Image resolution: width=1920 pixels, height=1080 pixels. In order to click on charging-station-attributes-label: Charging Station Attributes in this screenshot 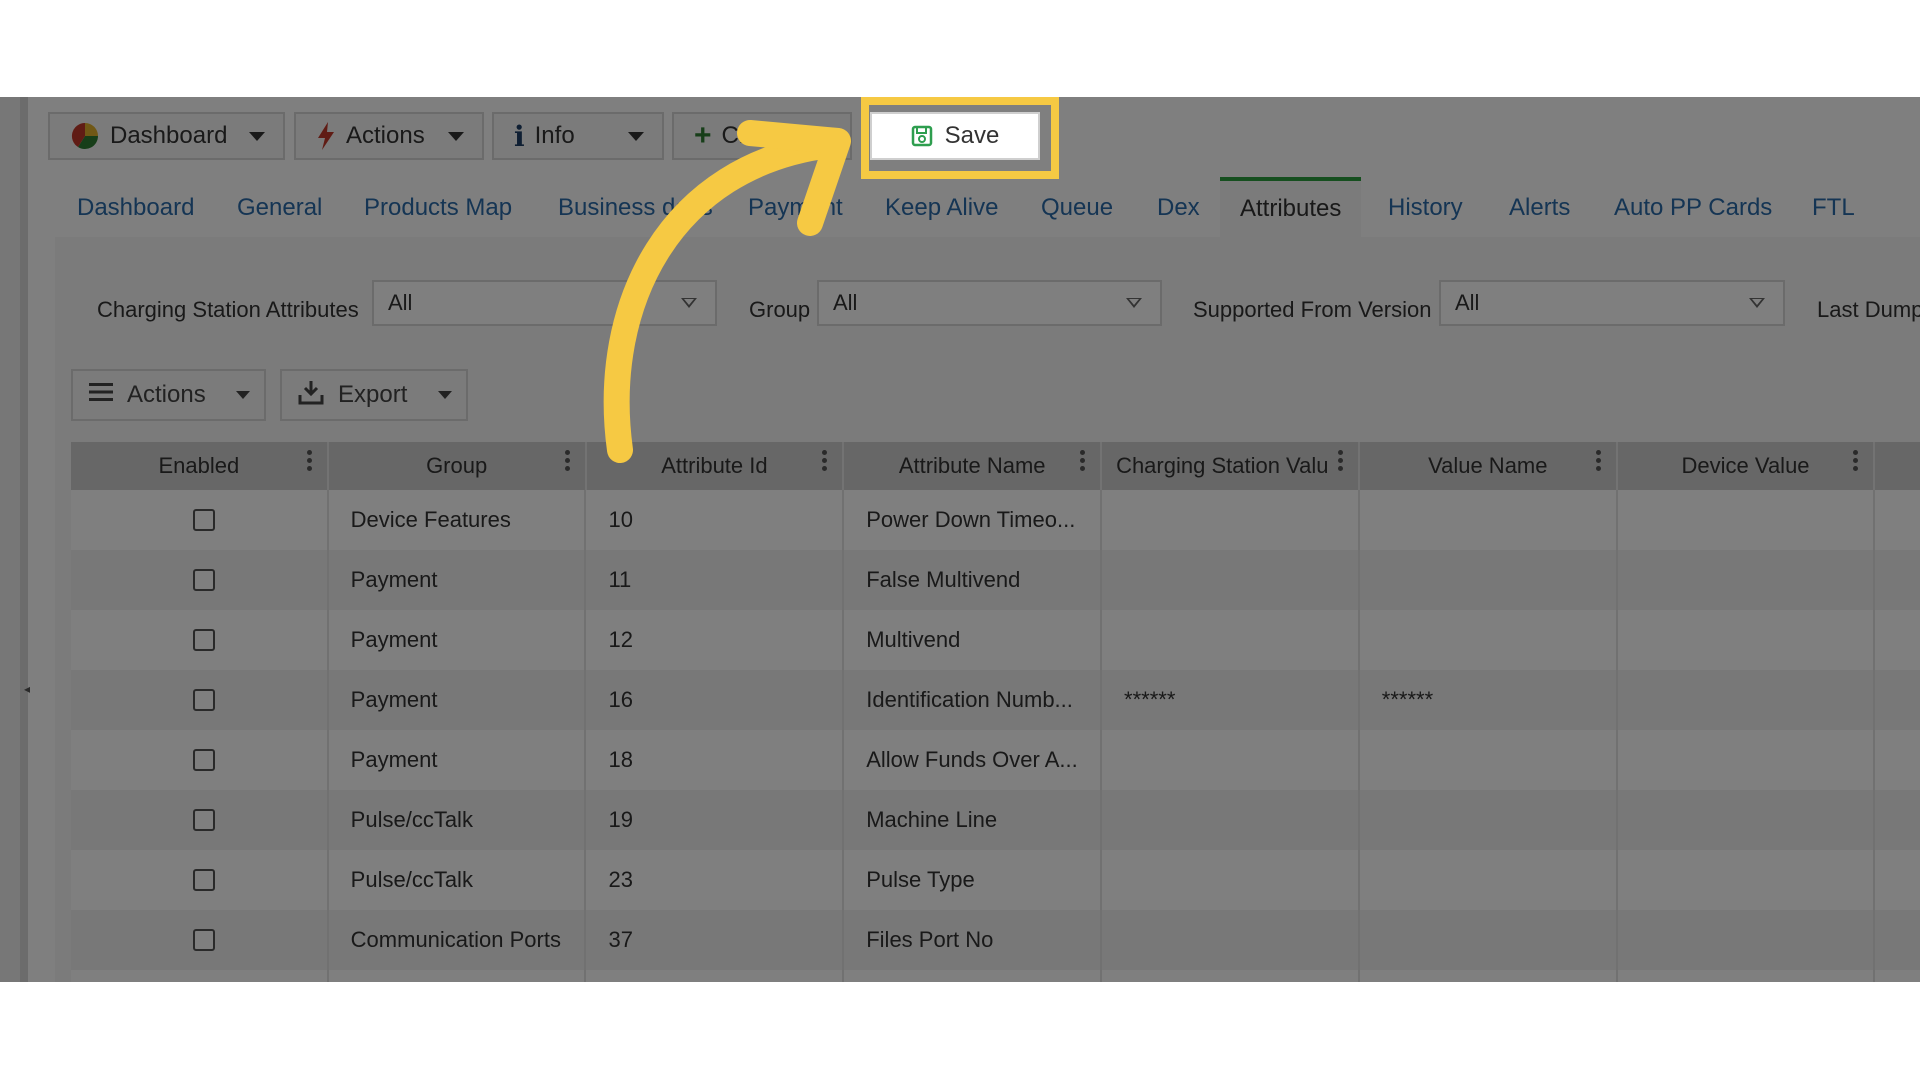, I will do `click(228, 309)`.